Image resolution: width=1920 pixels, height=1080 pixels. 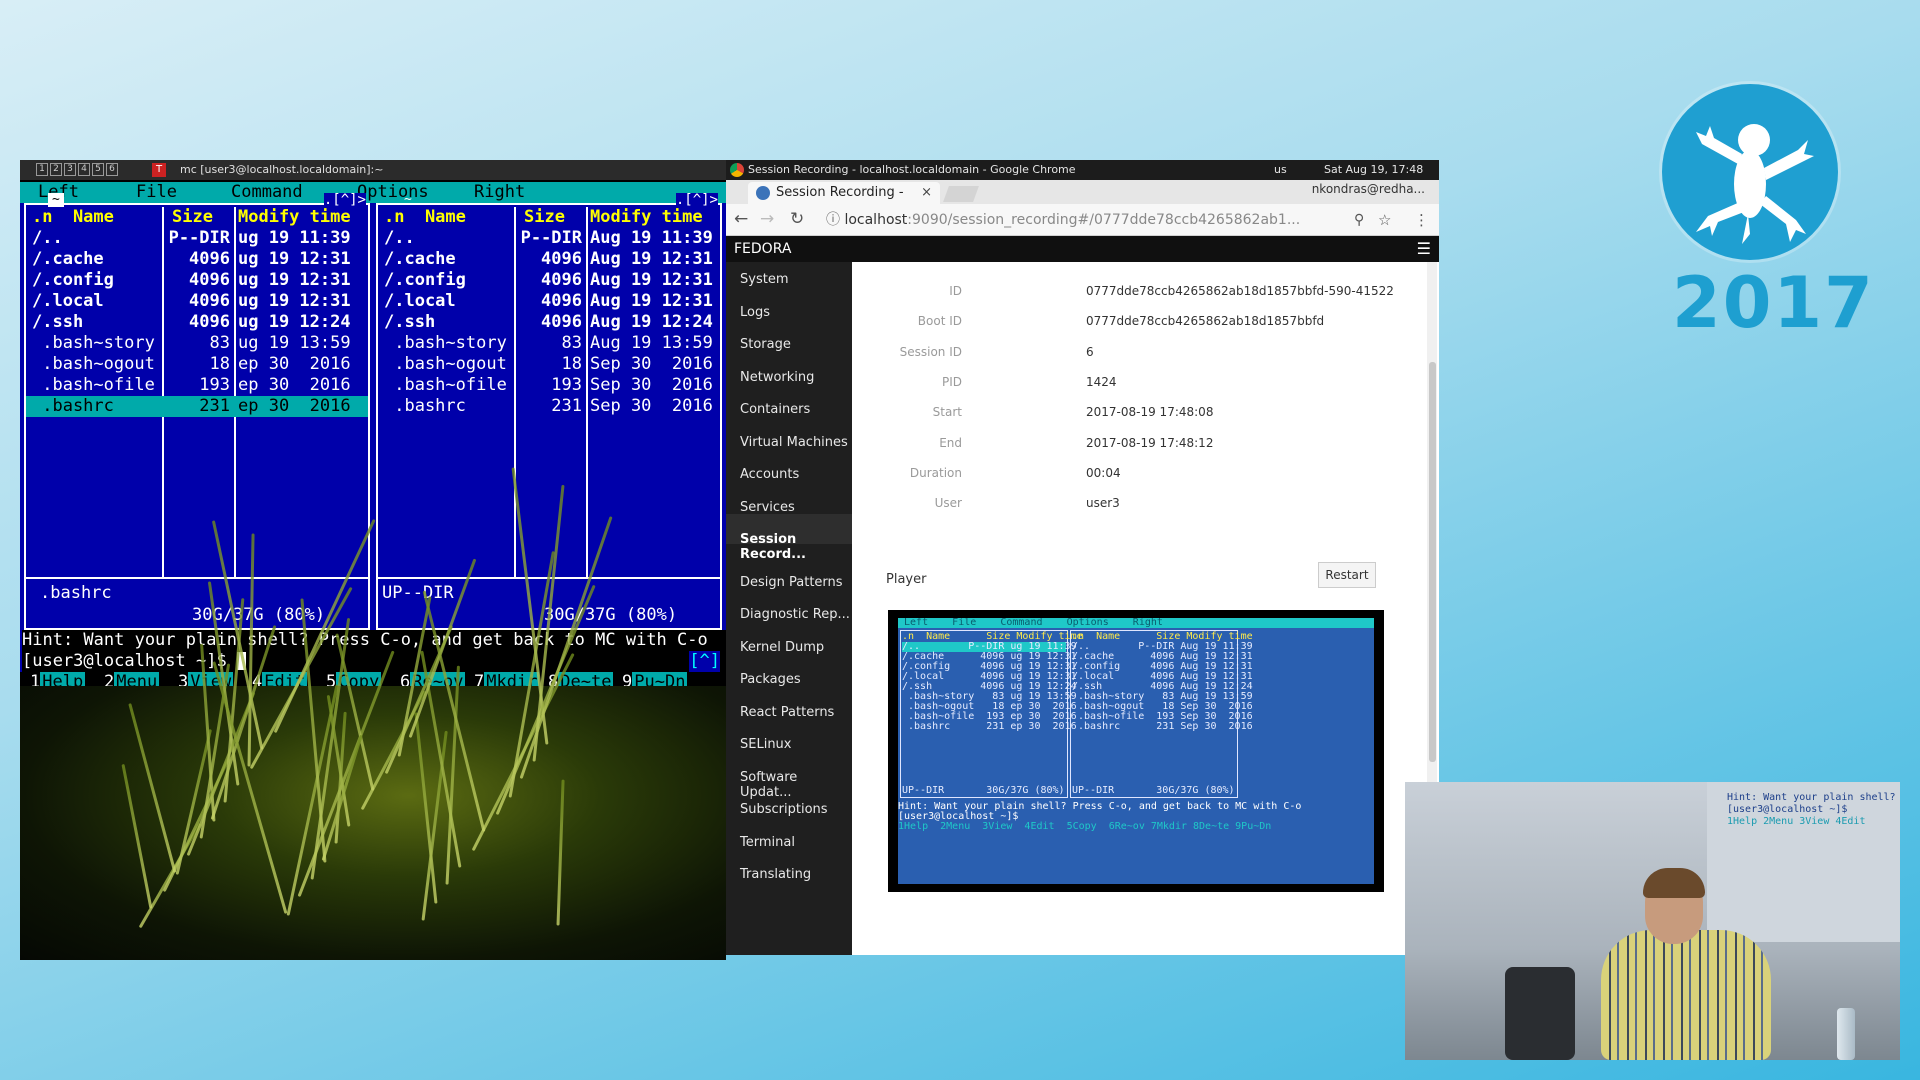 What do you see at coordinates (549, 238) in the screenshot?
I see `right-file-row: /.. P--DIR Aug 19 11:39` at bounding box center [549, 238].